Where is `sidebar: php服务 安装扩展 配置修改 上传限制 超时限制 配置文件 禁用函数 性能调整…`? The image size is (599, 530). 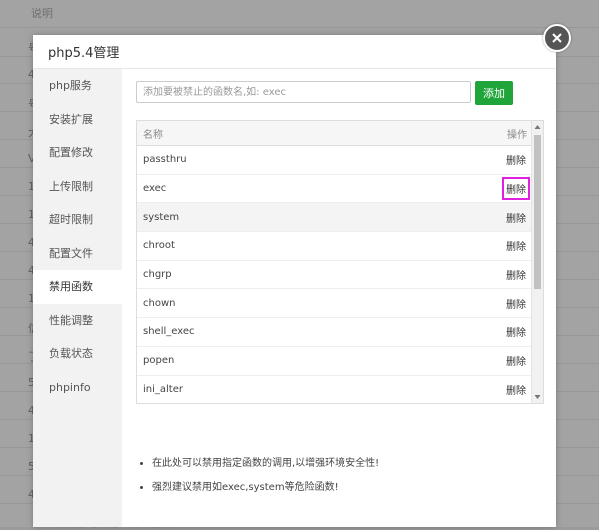 sidebar: php服务 安装扩展 配置修改 上传限制 超时限制 配置文件 禁用函数 性能调整… is located at coordinates (77, 298).